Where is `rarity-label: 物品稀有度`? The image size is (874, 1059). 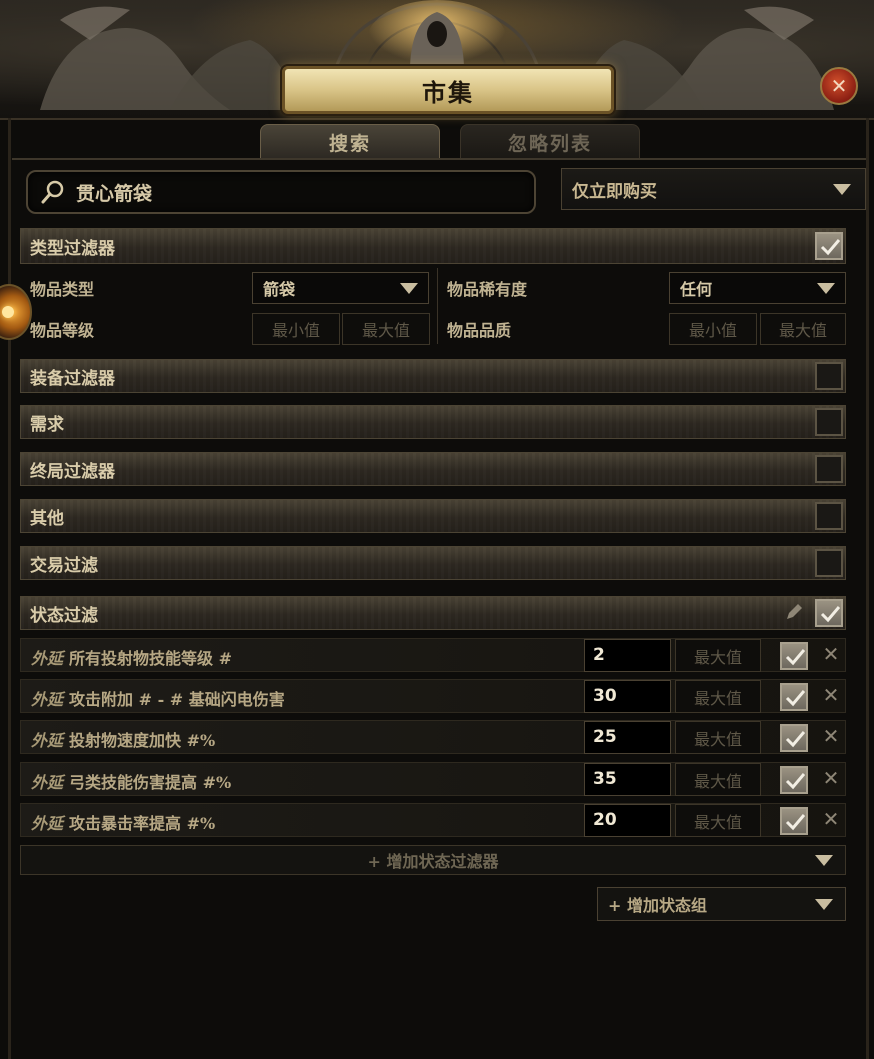 rarity-label: 物品稀有度 is located at coordinates (487, 289).